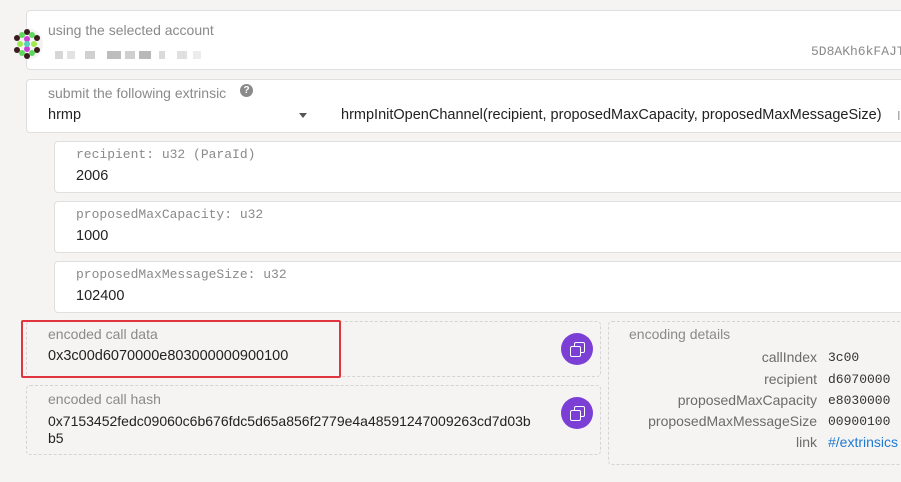 This screenshot has width=901, height=482. What do you see at coordinates (100, 296) in the screenshot?
I see `param-input: 102400` at bounding box center [100, 296].